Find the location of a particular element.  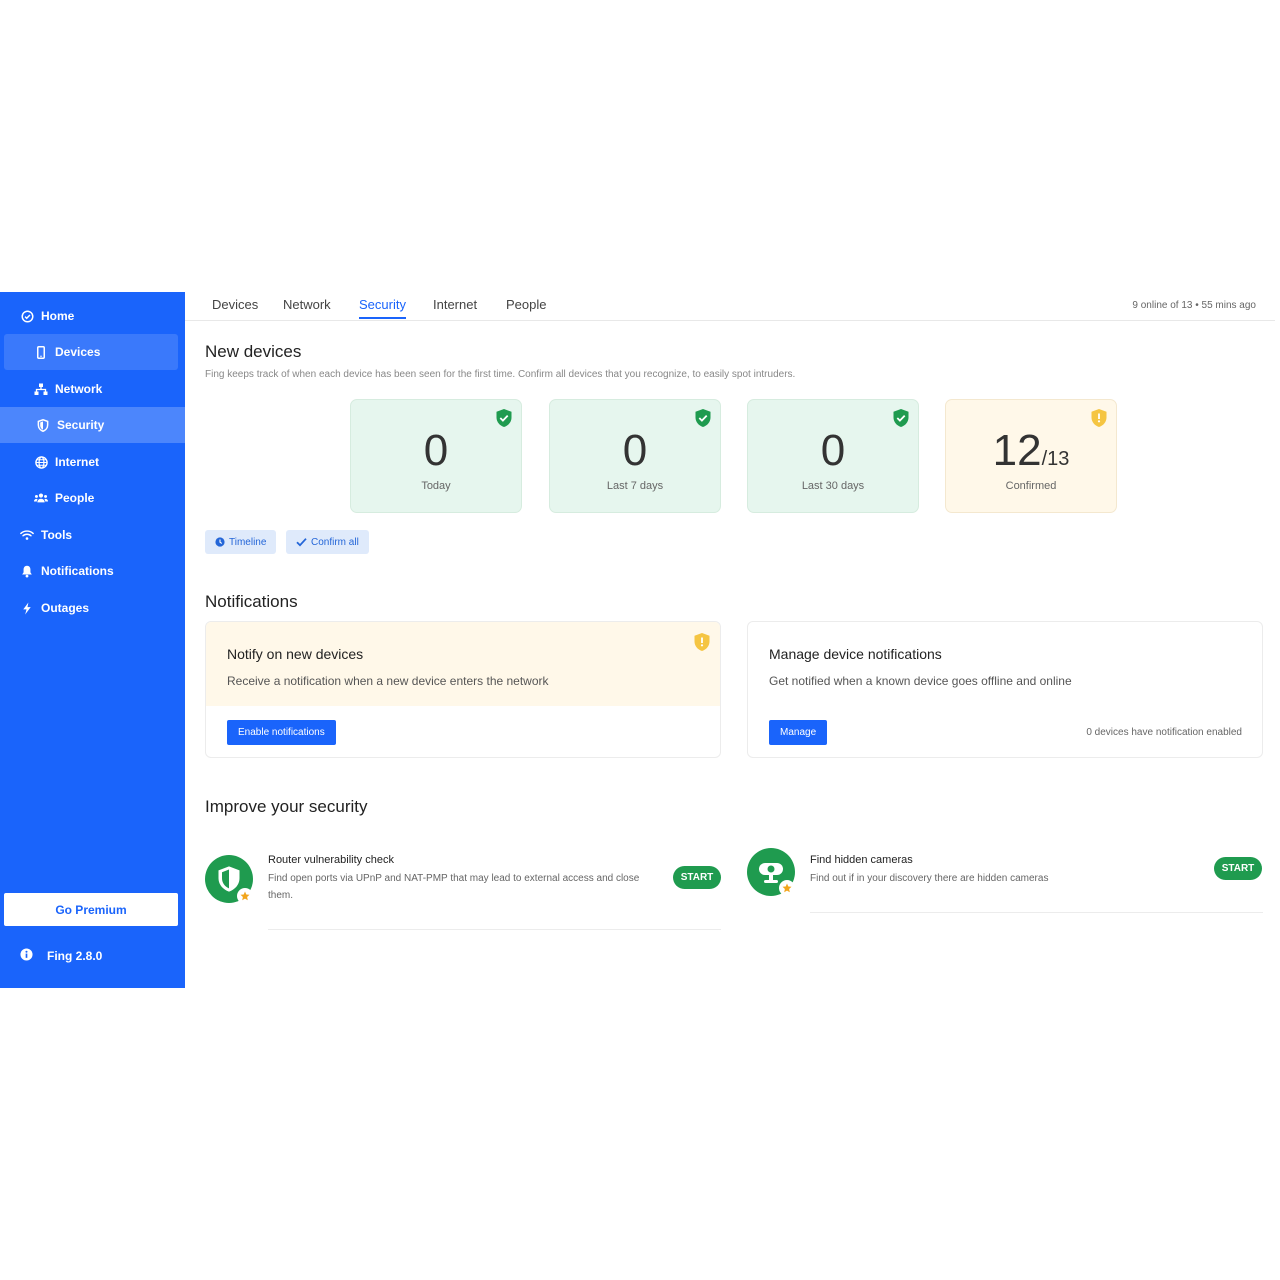

sidebar-item-label: People is located at coordinates (75, 498).